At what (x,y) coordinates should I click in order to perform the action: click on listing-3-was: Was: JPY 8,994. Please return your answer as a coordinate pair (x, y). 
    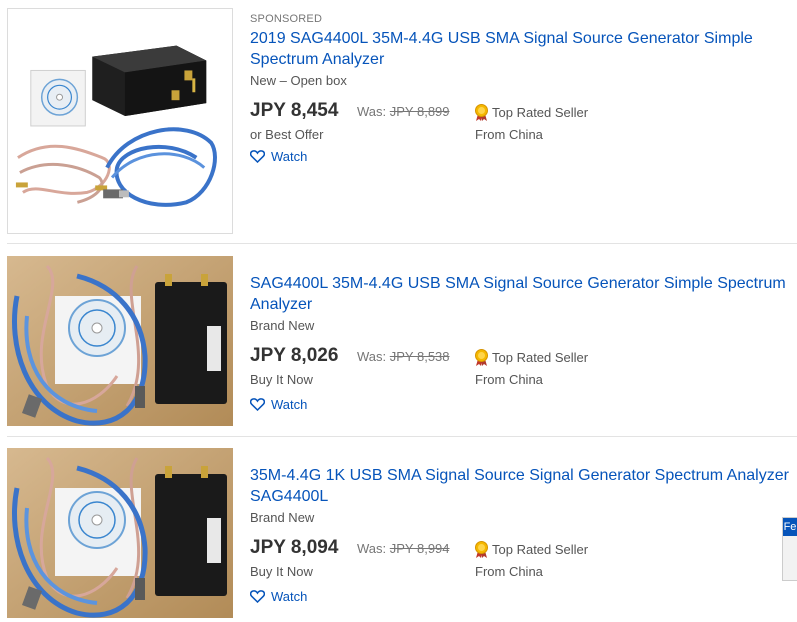
    Looking at the image, I should click on (403, 548).